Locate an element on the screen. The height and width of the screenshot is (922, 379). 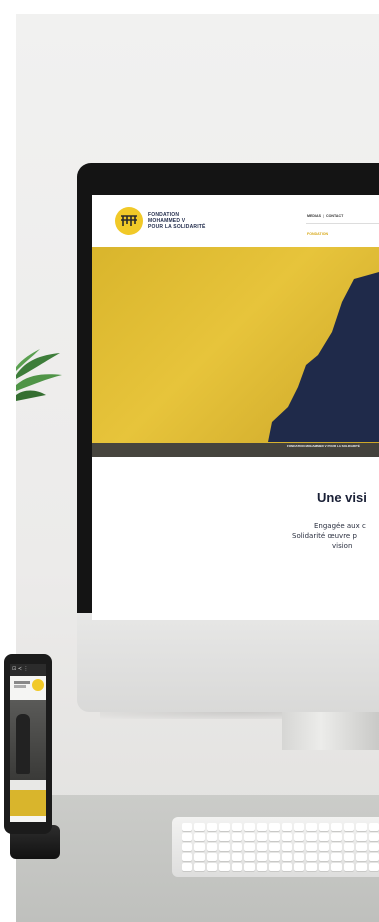
phone-logo-text is located at coordinates (22, 682).